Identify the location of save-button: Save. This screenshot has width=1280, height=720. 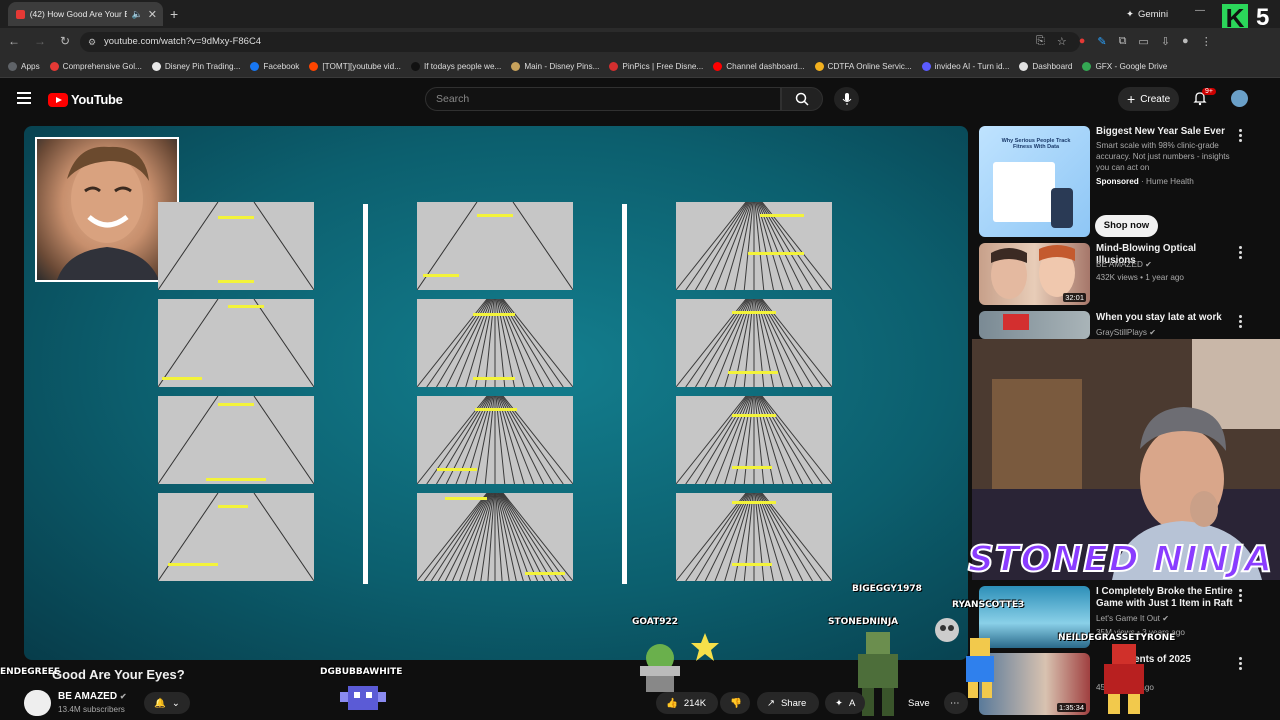
(918, 703).